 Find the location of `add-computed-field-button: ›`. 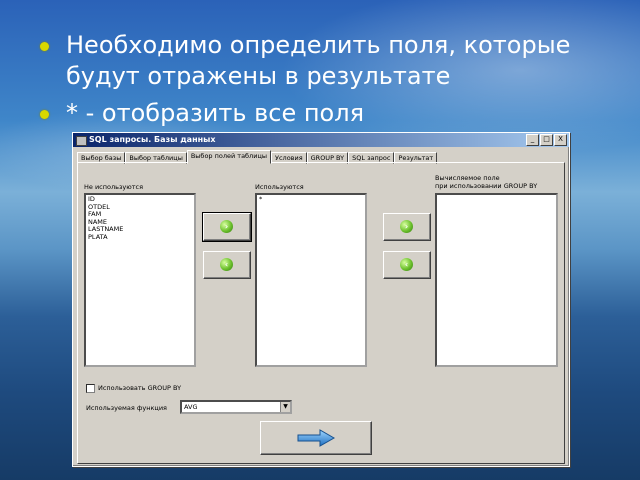

add-computed-field-button: › is located at coordinates (407, 227).